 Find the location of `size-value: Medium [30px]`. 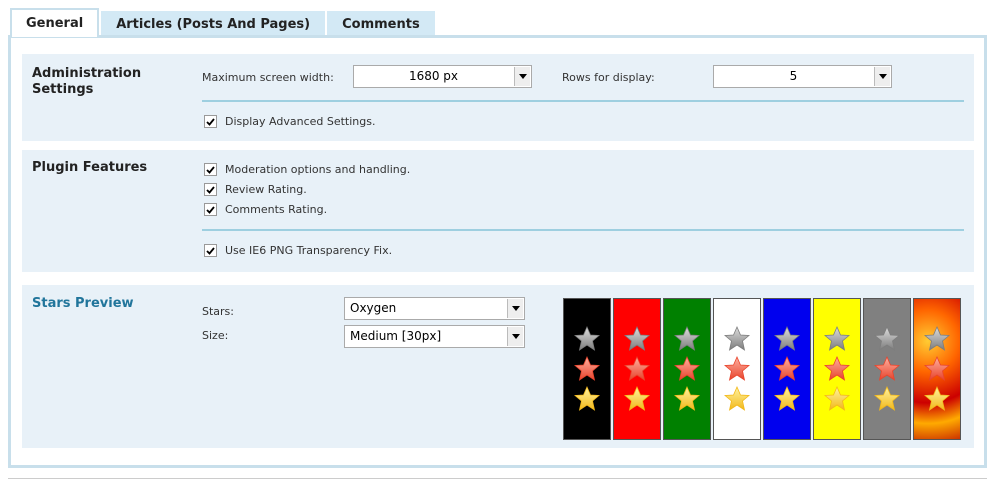

size-value: Medium [30px] is located at coordinates (396, 336).